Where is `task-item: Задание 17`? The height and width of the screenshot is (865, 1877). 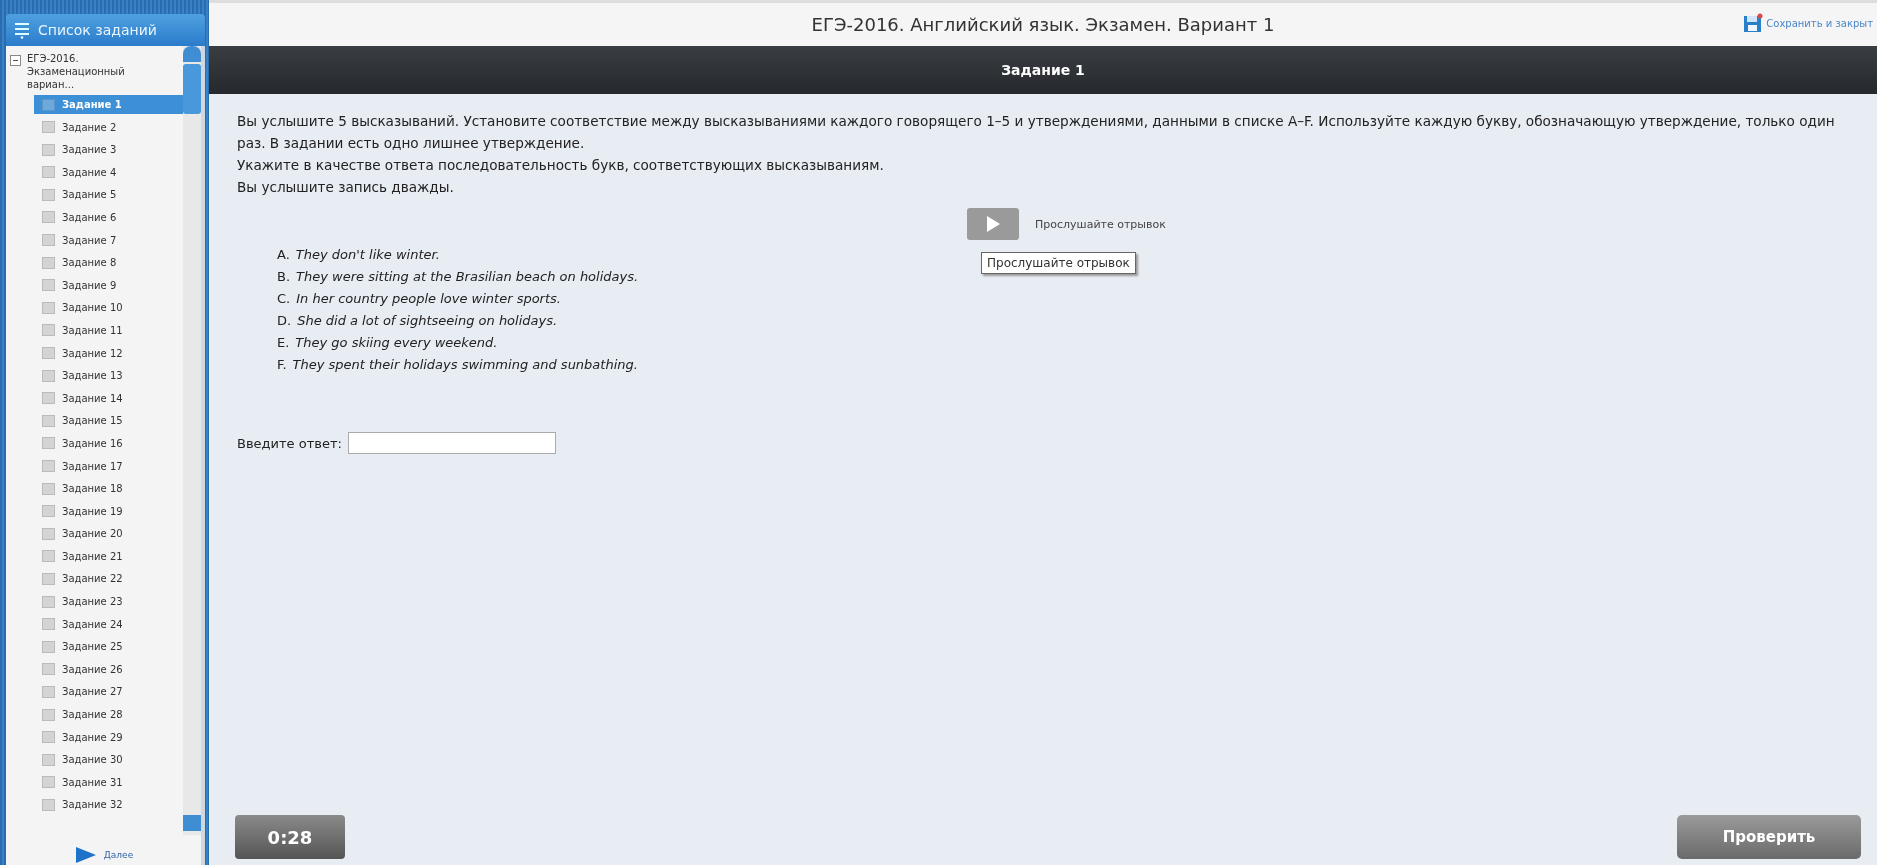 task-item: Задание 17 is located at coordinates (110, 466).